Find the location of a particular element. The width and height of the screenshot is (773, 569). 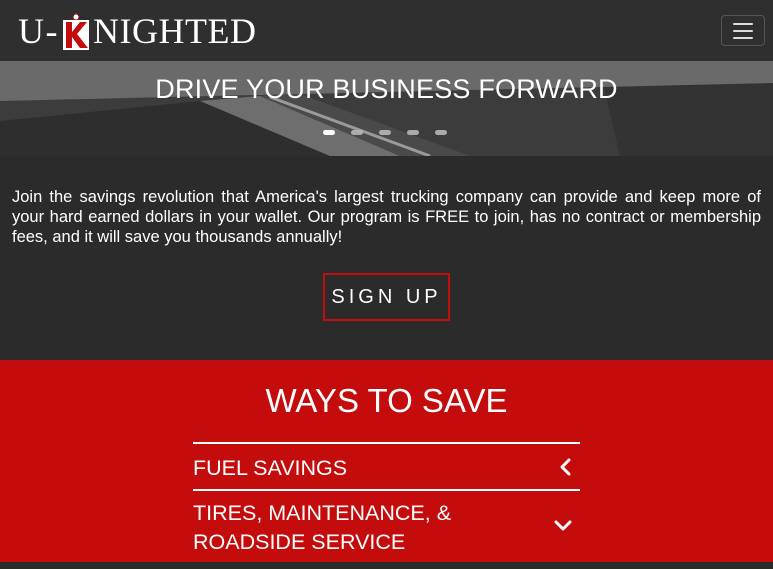

sign-up-button: SIGN UP is located at coordinates (386, 297).